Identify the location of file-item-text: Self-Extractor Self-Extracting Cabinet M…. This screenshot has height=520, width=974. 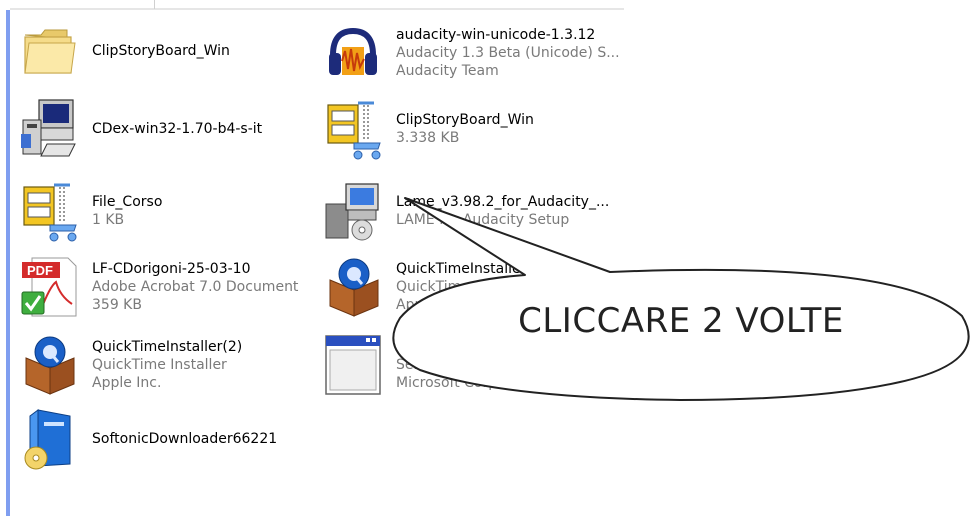
(476, 365).